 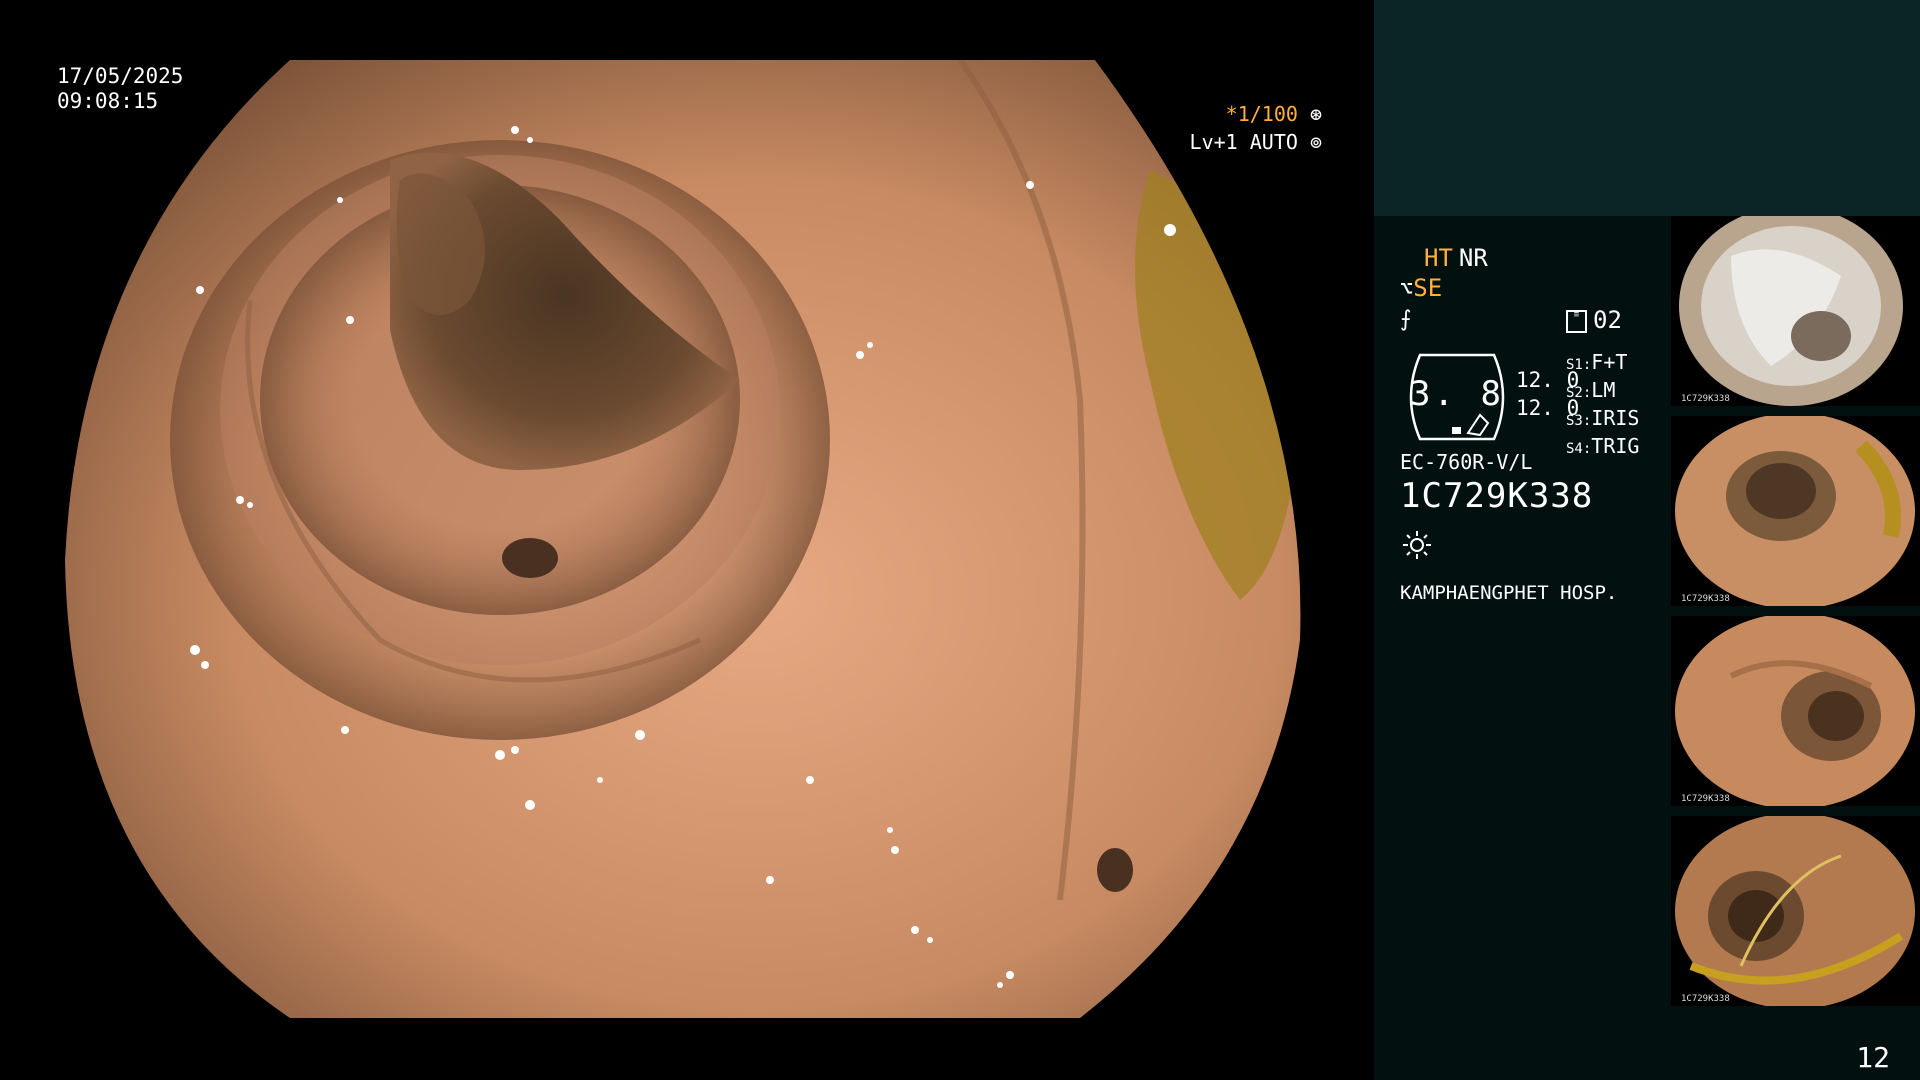 What do you see at coordinates (1647, 108) in the screenshot?
I see `sidebar-header-band` at bounding box center [1647, 108].